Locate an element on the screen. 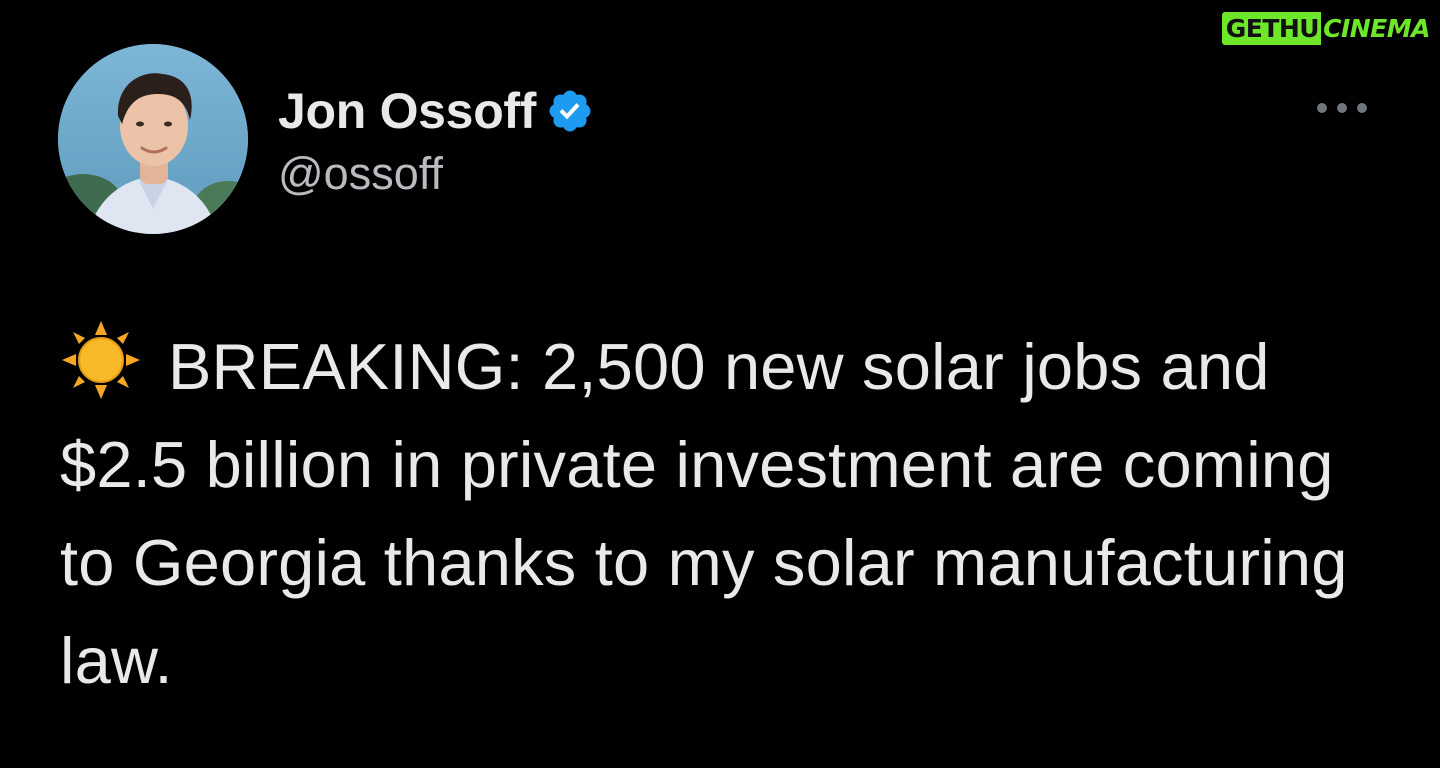 This screenshot has height=768, width=1440. avatar is located at coordinates (153, 139).